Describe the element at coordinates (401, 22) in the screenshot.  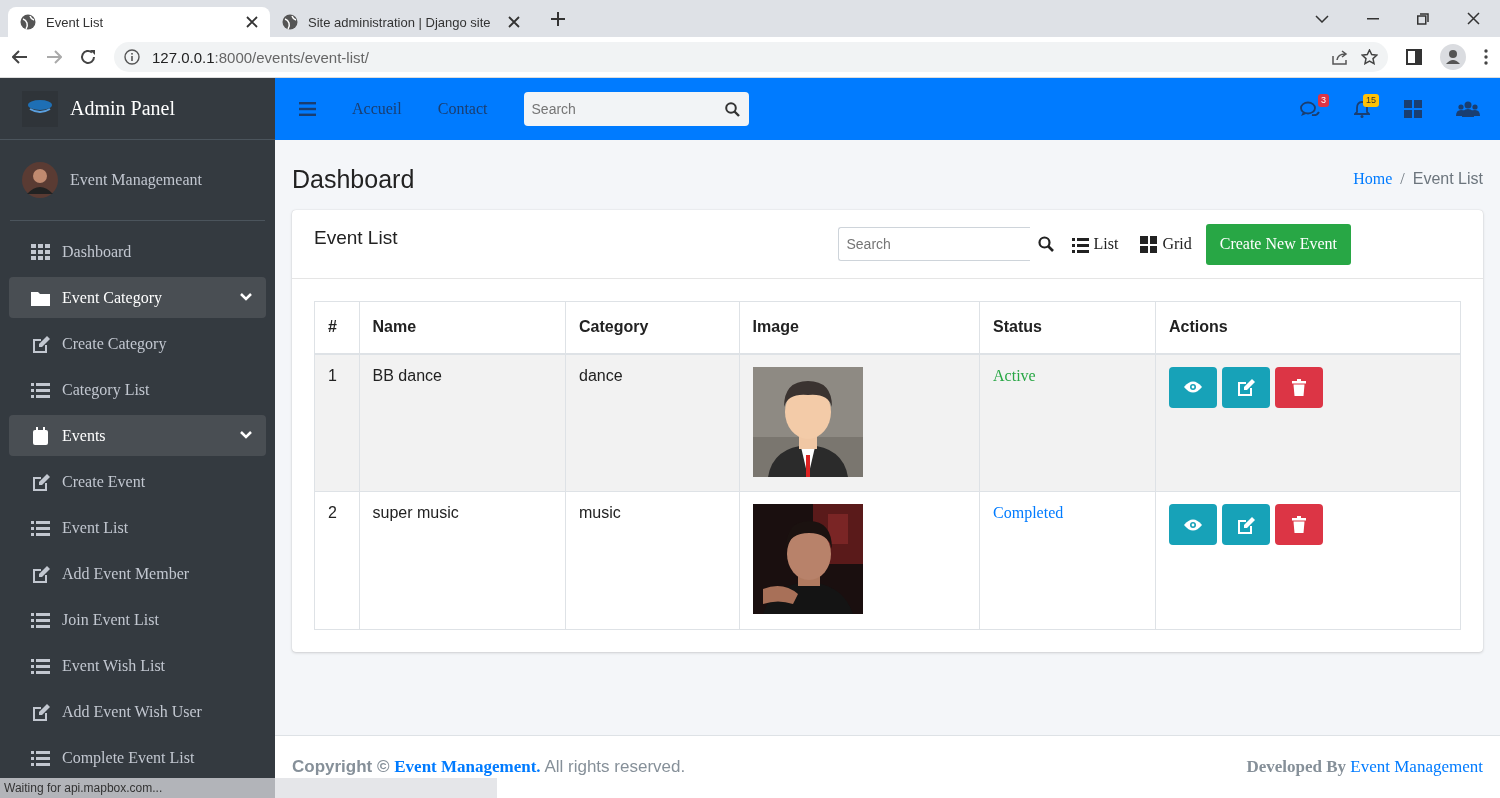
I see `browser-tab: Site administration | Django site` at that location.